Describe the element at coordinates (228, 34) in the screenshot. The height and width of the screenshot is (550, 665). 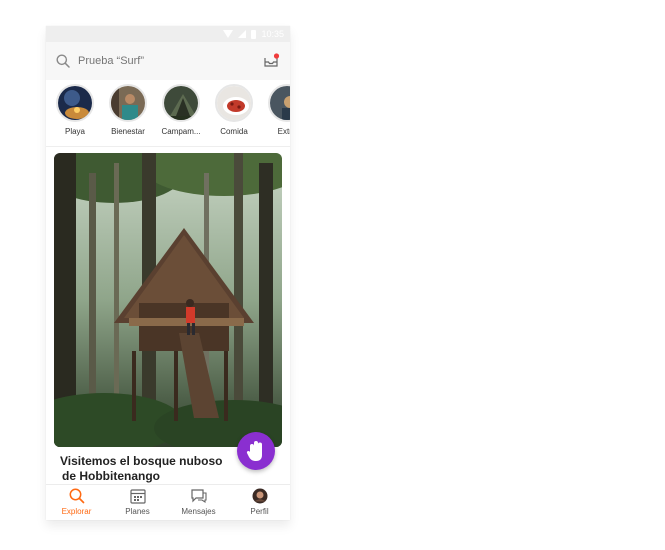
I see `wifi-icon` at that location.